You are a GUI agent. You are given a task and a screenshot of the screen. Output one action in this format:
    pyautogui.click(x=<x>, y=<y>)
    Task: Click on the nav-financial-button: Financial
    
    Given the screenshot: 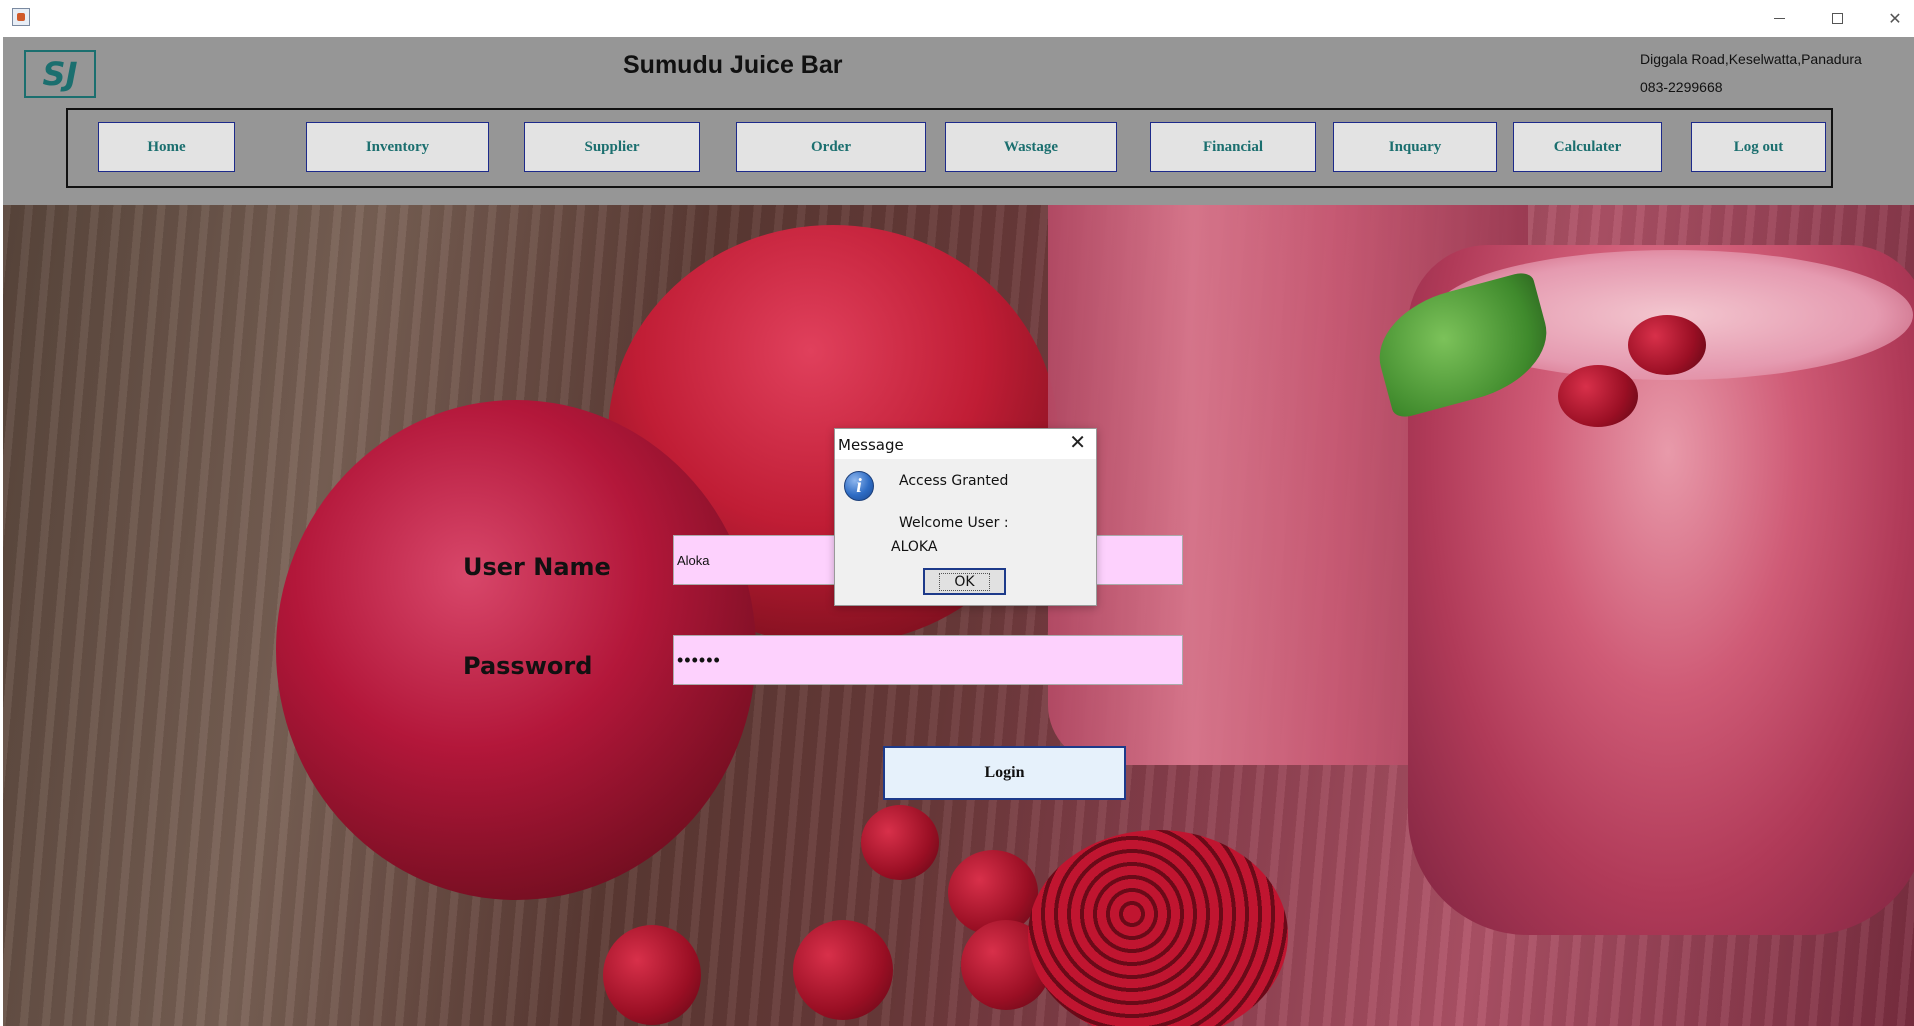 What is the action you would take?
    pyautogui.click(x=1233, y=147)
    